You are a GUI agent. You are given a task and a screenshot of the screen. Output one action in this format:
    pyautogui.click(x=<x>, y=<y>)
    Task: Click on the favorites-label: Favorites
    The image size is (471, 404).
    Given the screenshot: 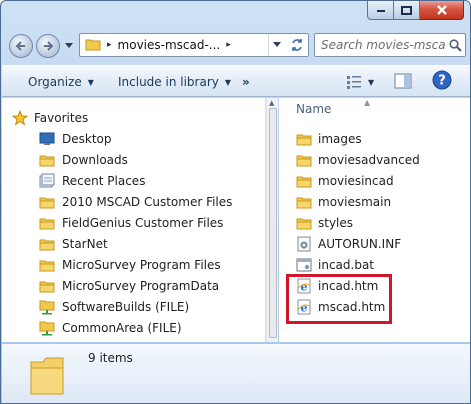 What is the action you would take?
    pyautogui.click(x=61, y=117)
    